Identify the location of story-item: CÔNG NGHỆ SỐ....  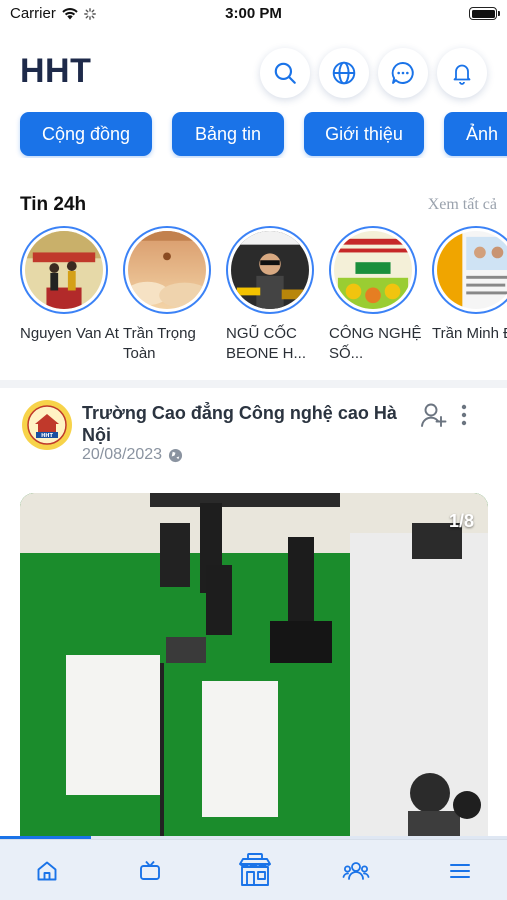
(375, 295).